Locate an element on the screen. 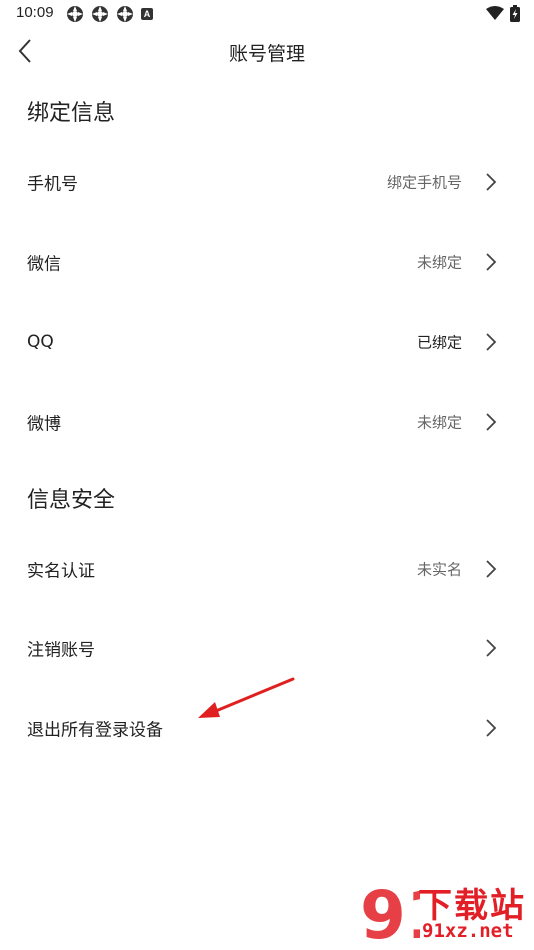 Image resolution: width=534 pixels, height=950 pixels. battery-icon is located at coordinates (515, 13).